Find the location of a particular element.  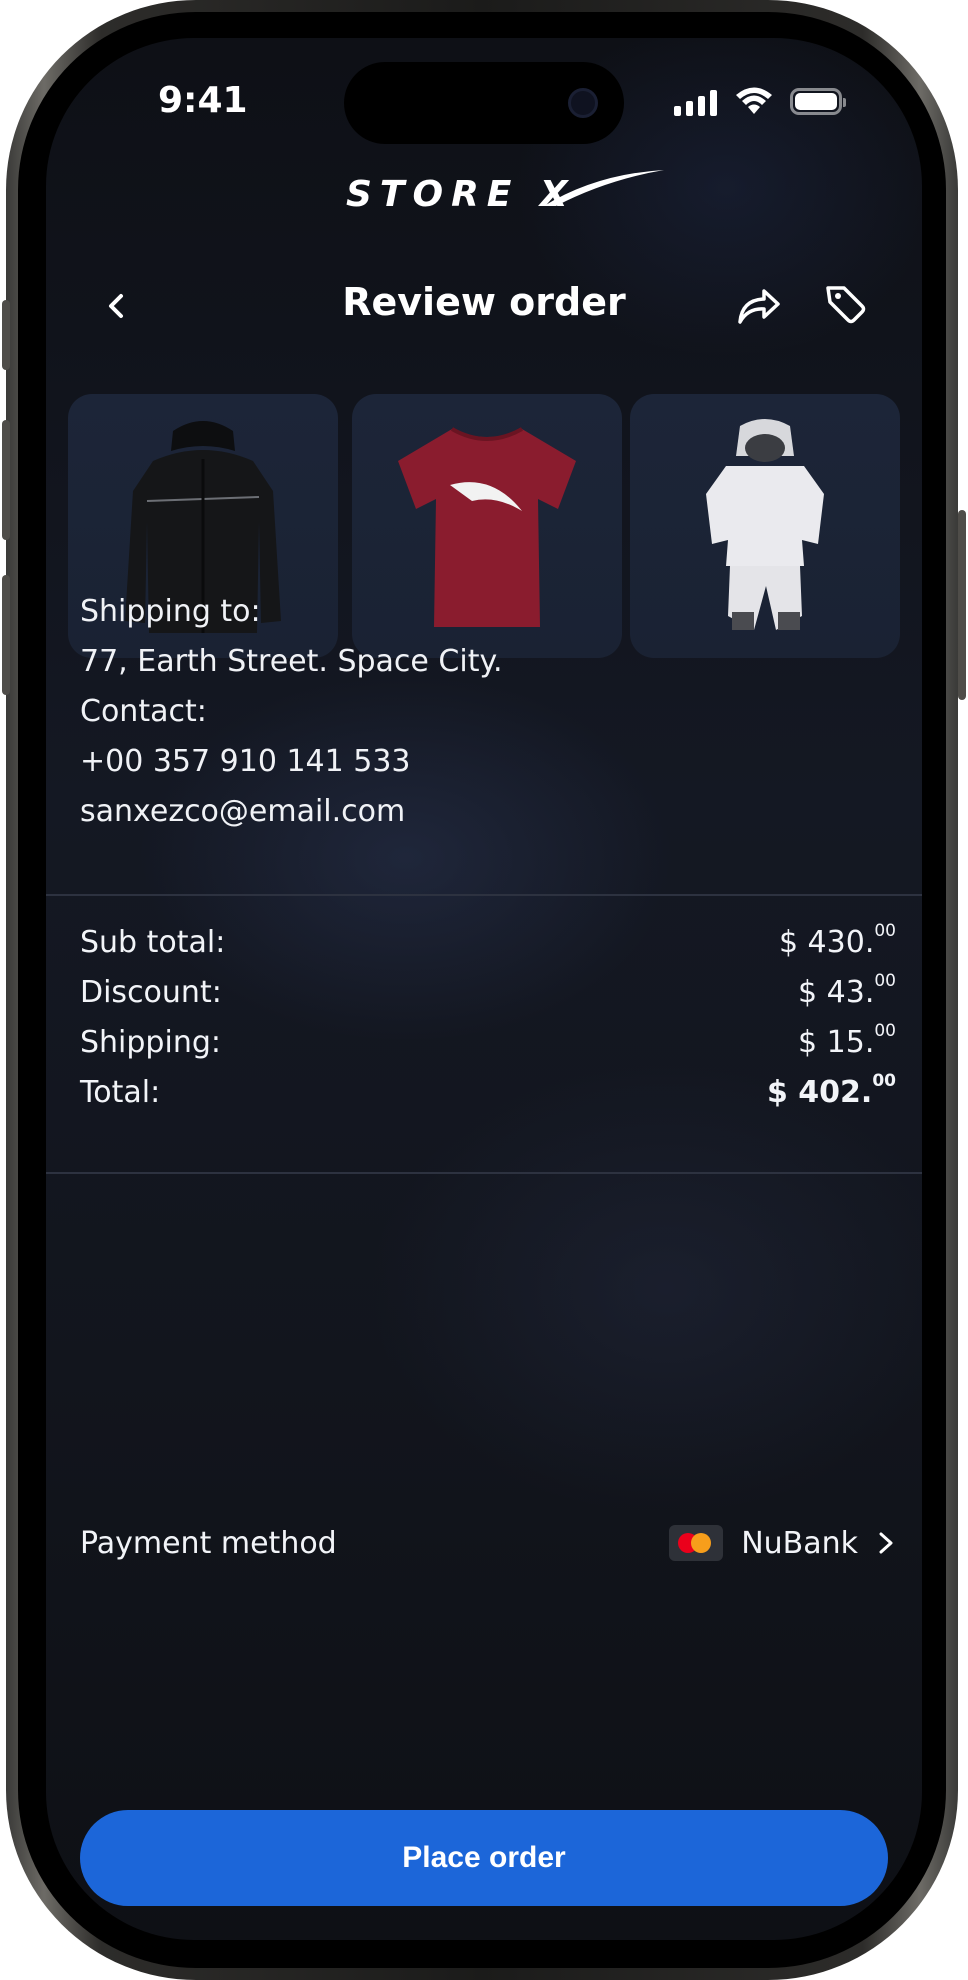

total-row: Total: $ 402. 00 is located at coordinates (488, 1092).